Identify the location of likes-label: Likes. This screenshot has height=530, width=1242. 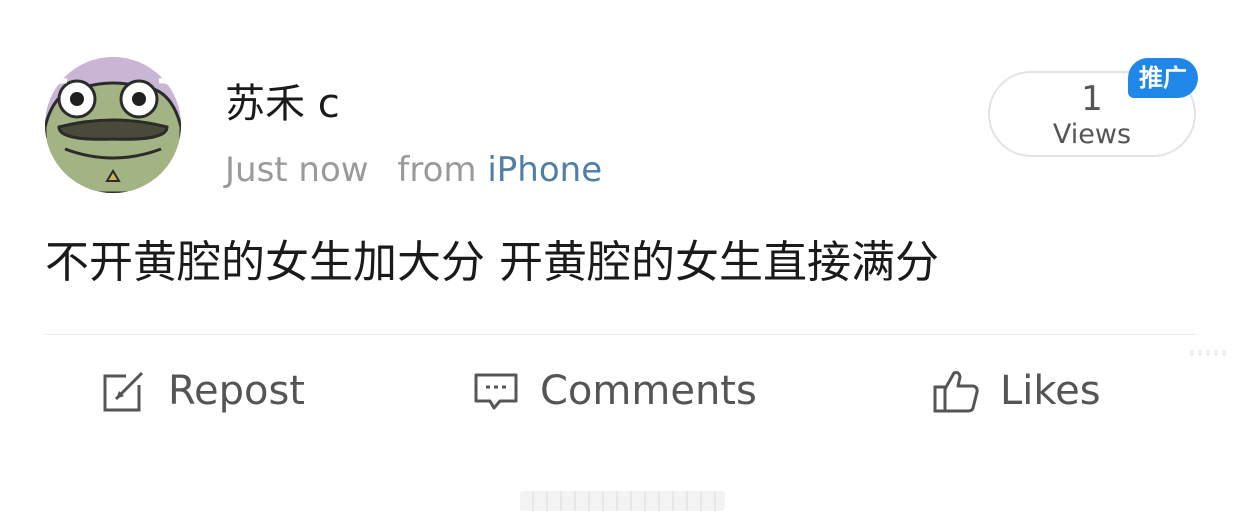
(1050, 391).